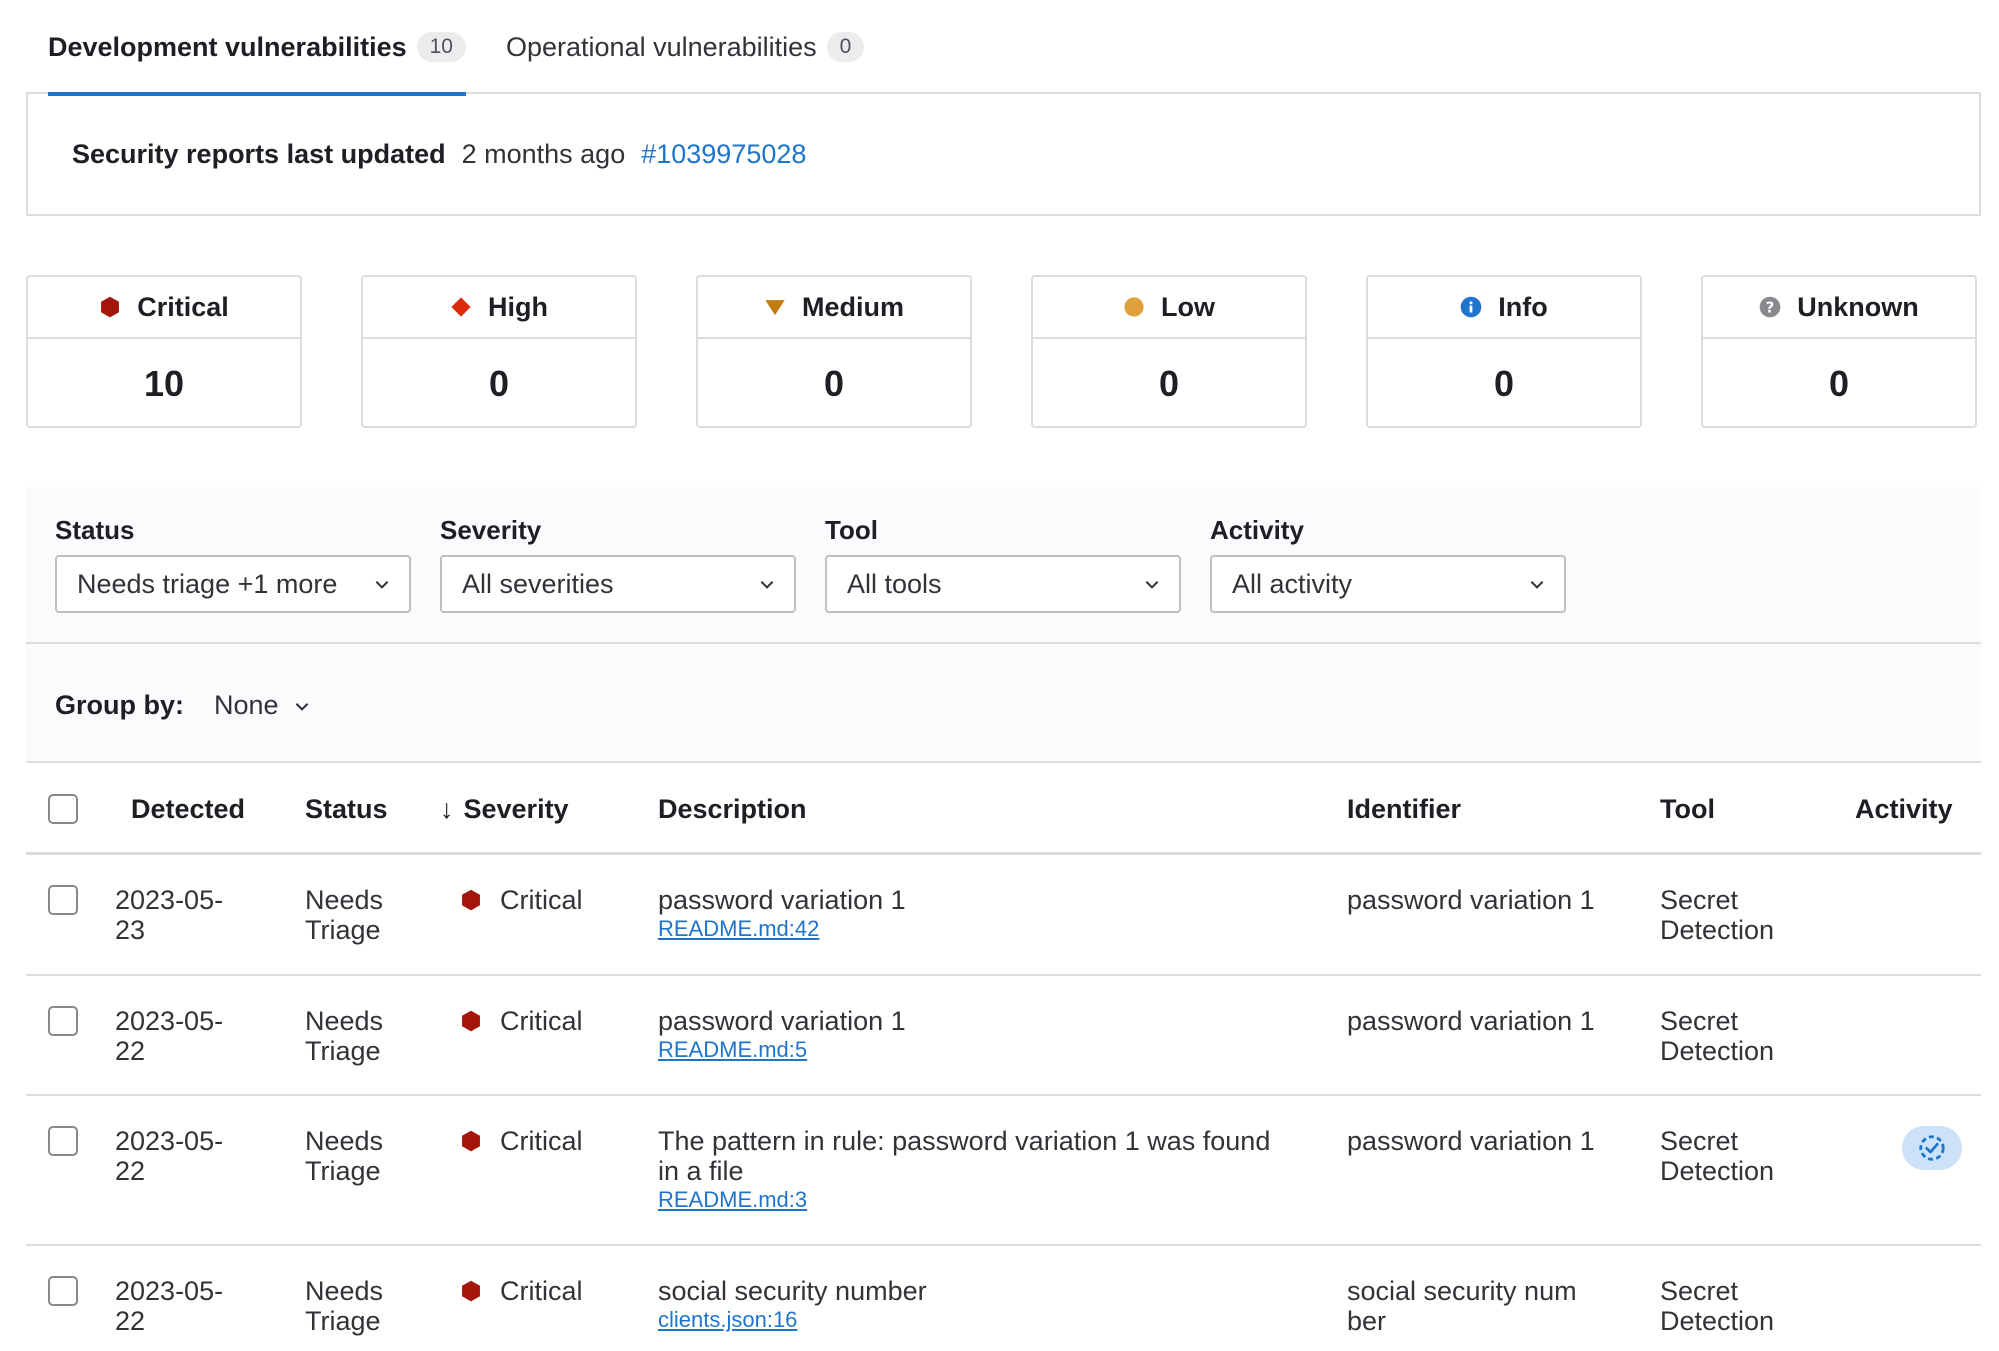  Describe the element at coordinates (63, 809) in the screenshot. I see `select-all-checkbox` at that location.